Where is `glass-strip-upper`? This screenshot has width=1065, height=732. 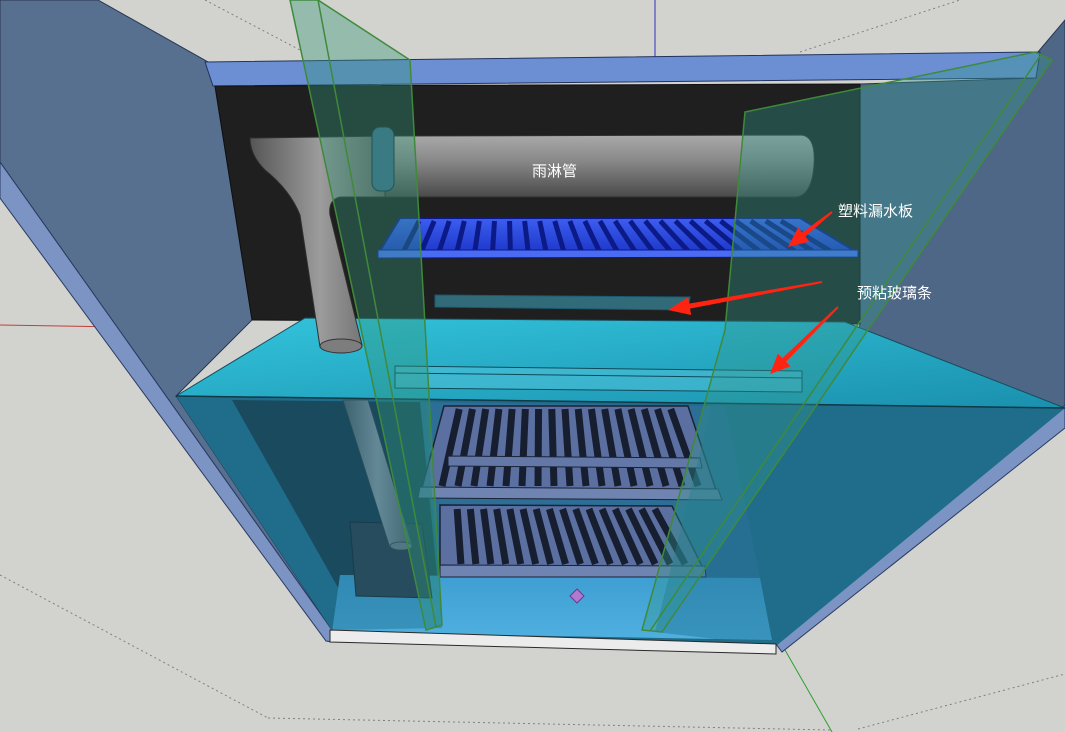
glass-strip-upper is located at coordinates (562, 302).